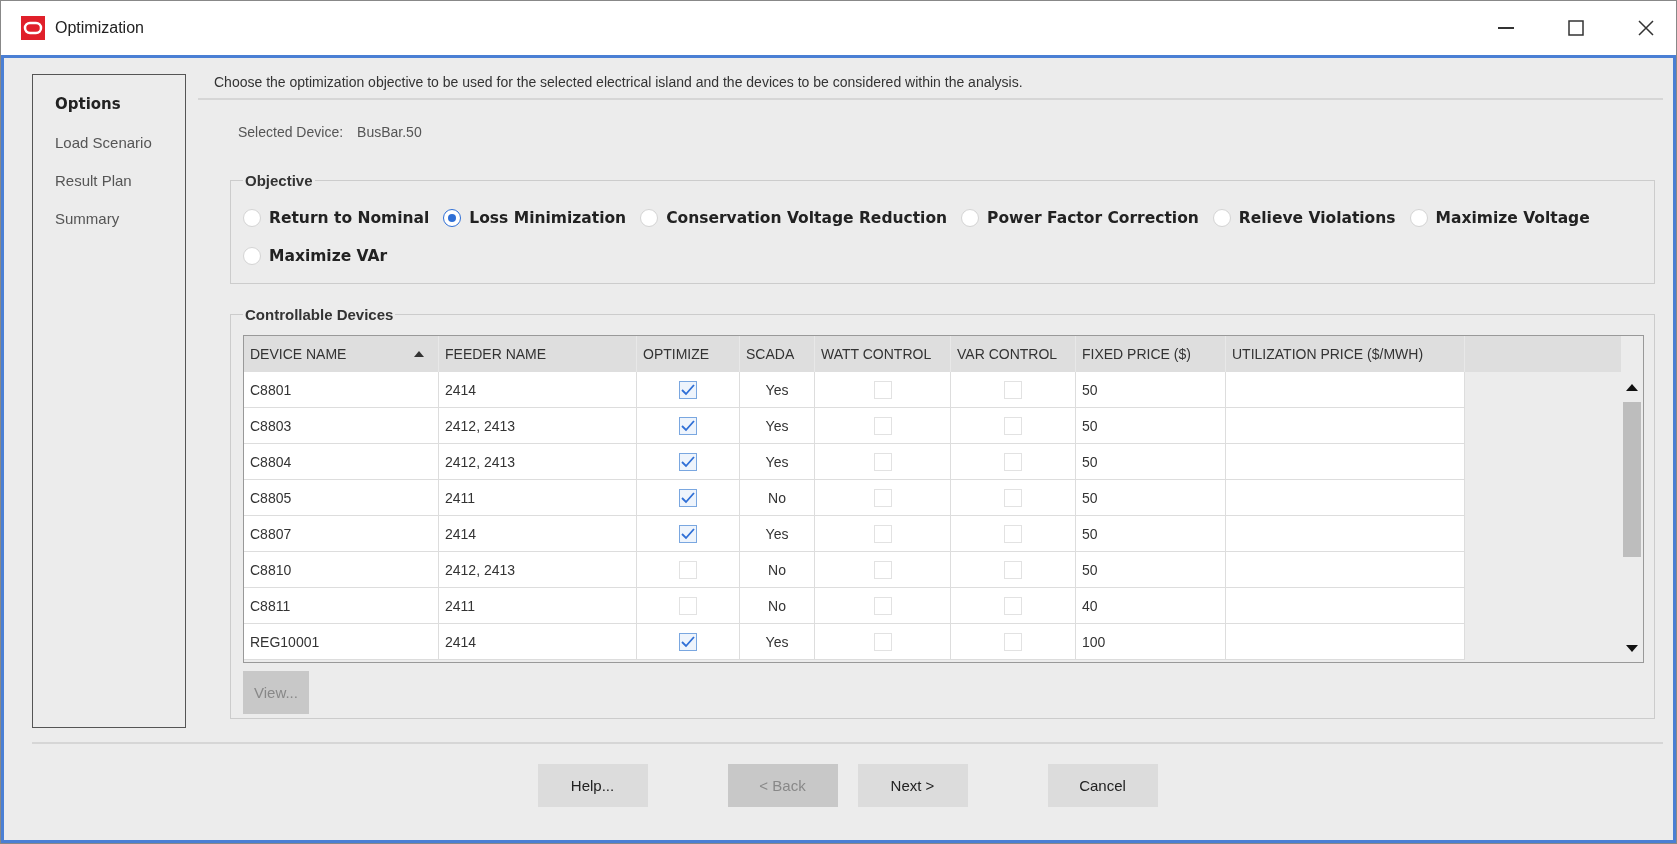 The width and height of the screenshot is (1677, 844). What do you see at coordinates (279, 180) in the screenshot?
I see `objective-title: Objective` at bounding box center [279, 180].